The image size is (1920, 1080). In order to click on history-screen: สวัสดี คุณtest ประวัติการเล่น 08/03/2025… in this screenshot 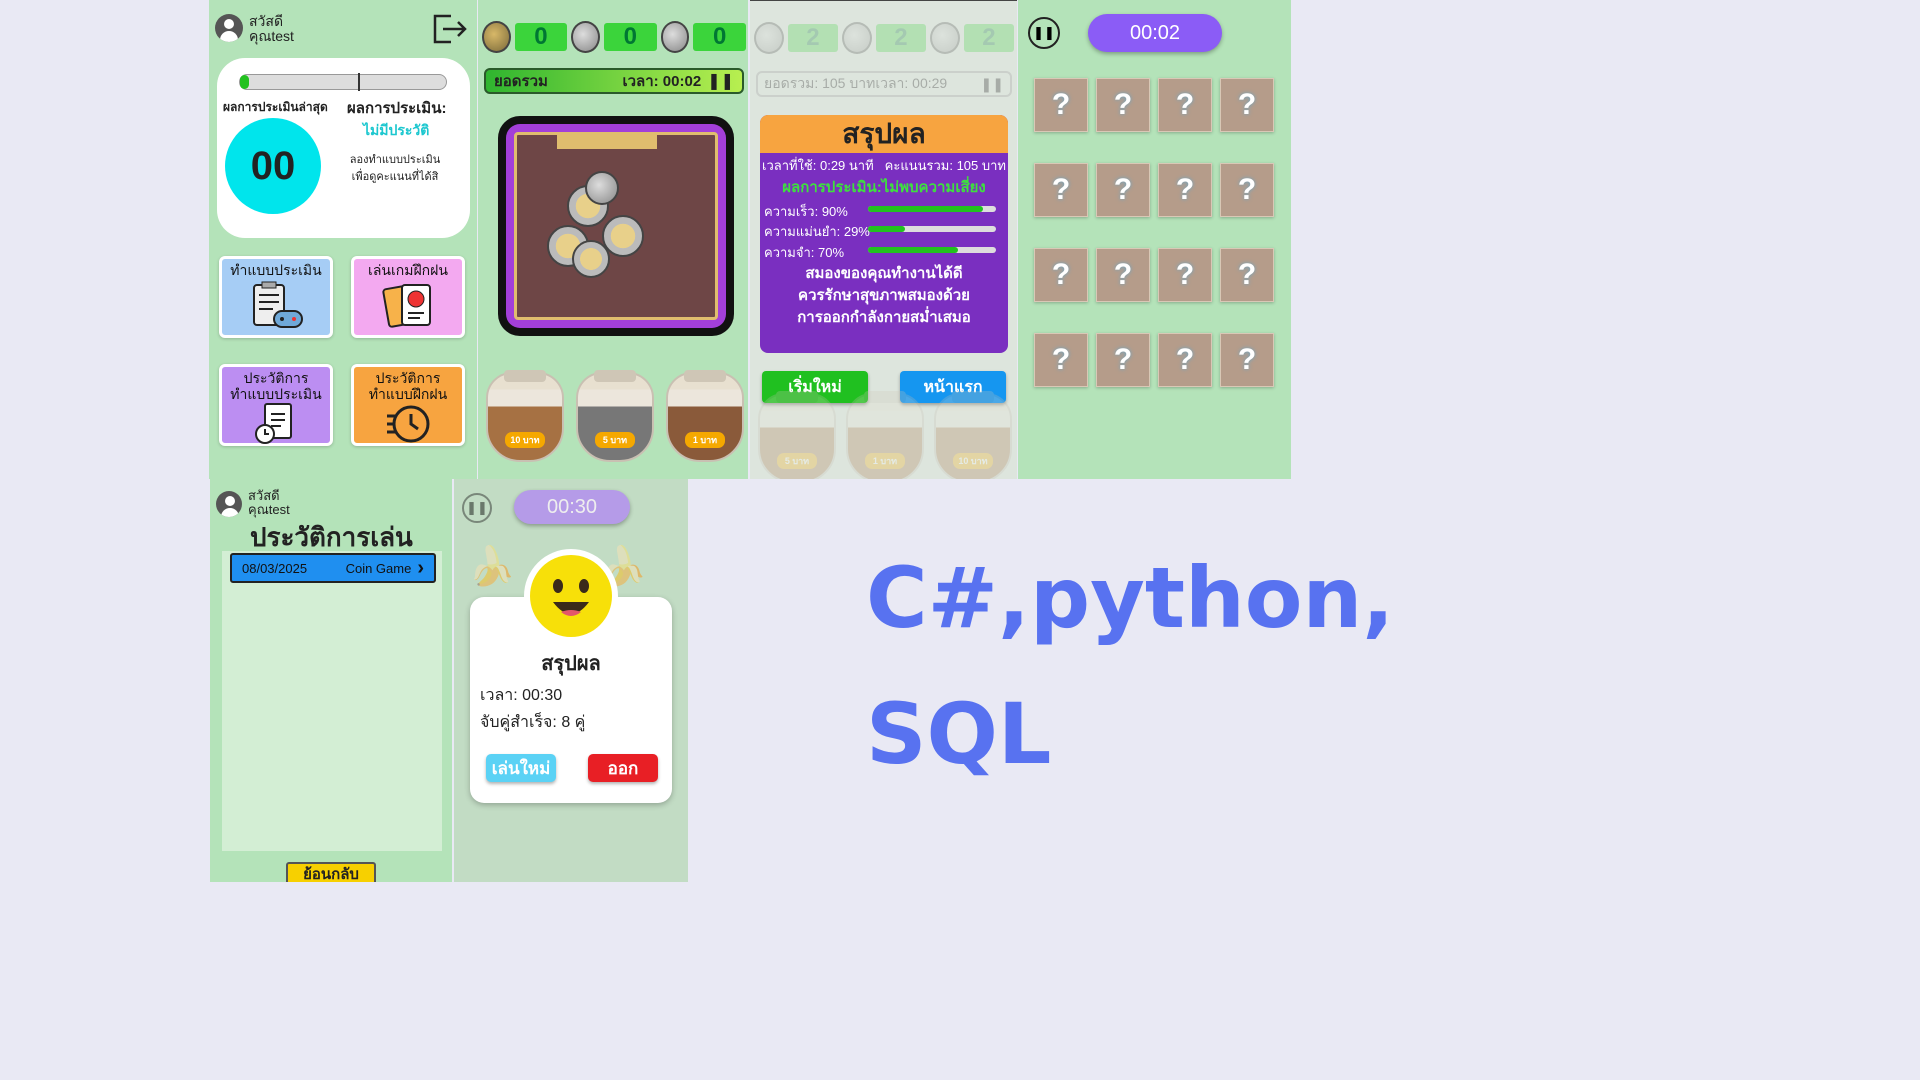, I will do `click(331, 680)`.